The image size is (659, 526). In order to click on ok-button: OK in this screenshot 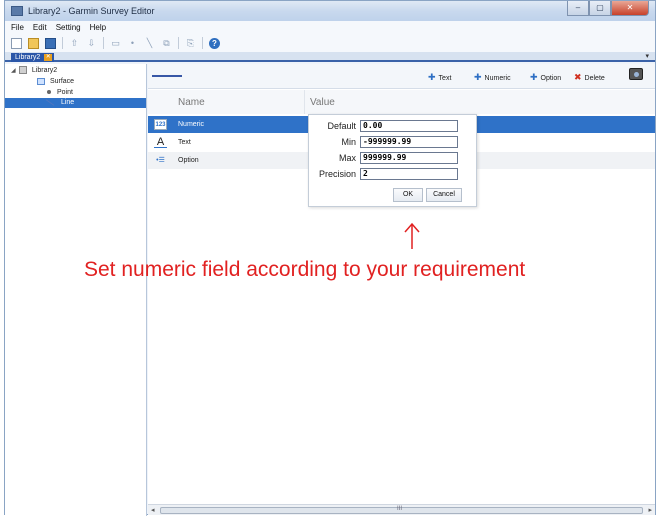, I will do `click(408, 195)`.